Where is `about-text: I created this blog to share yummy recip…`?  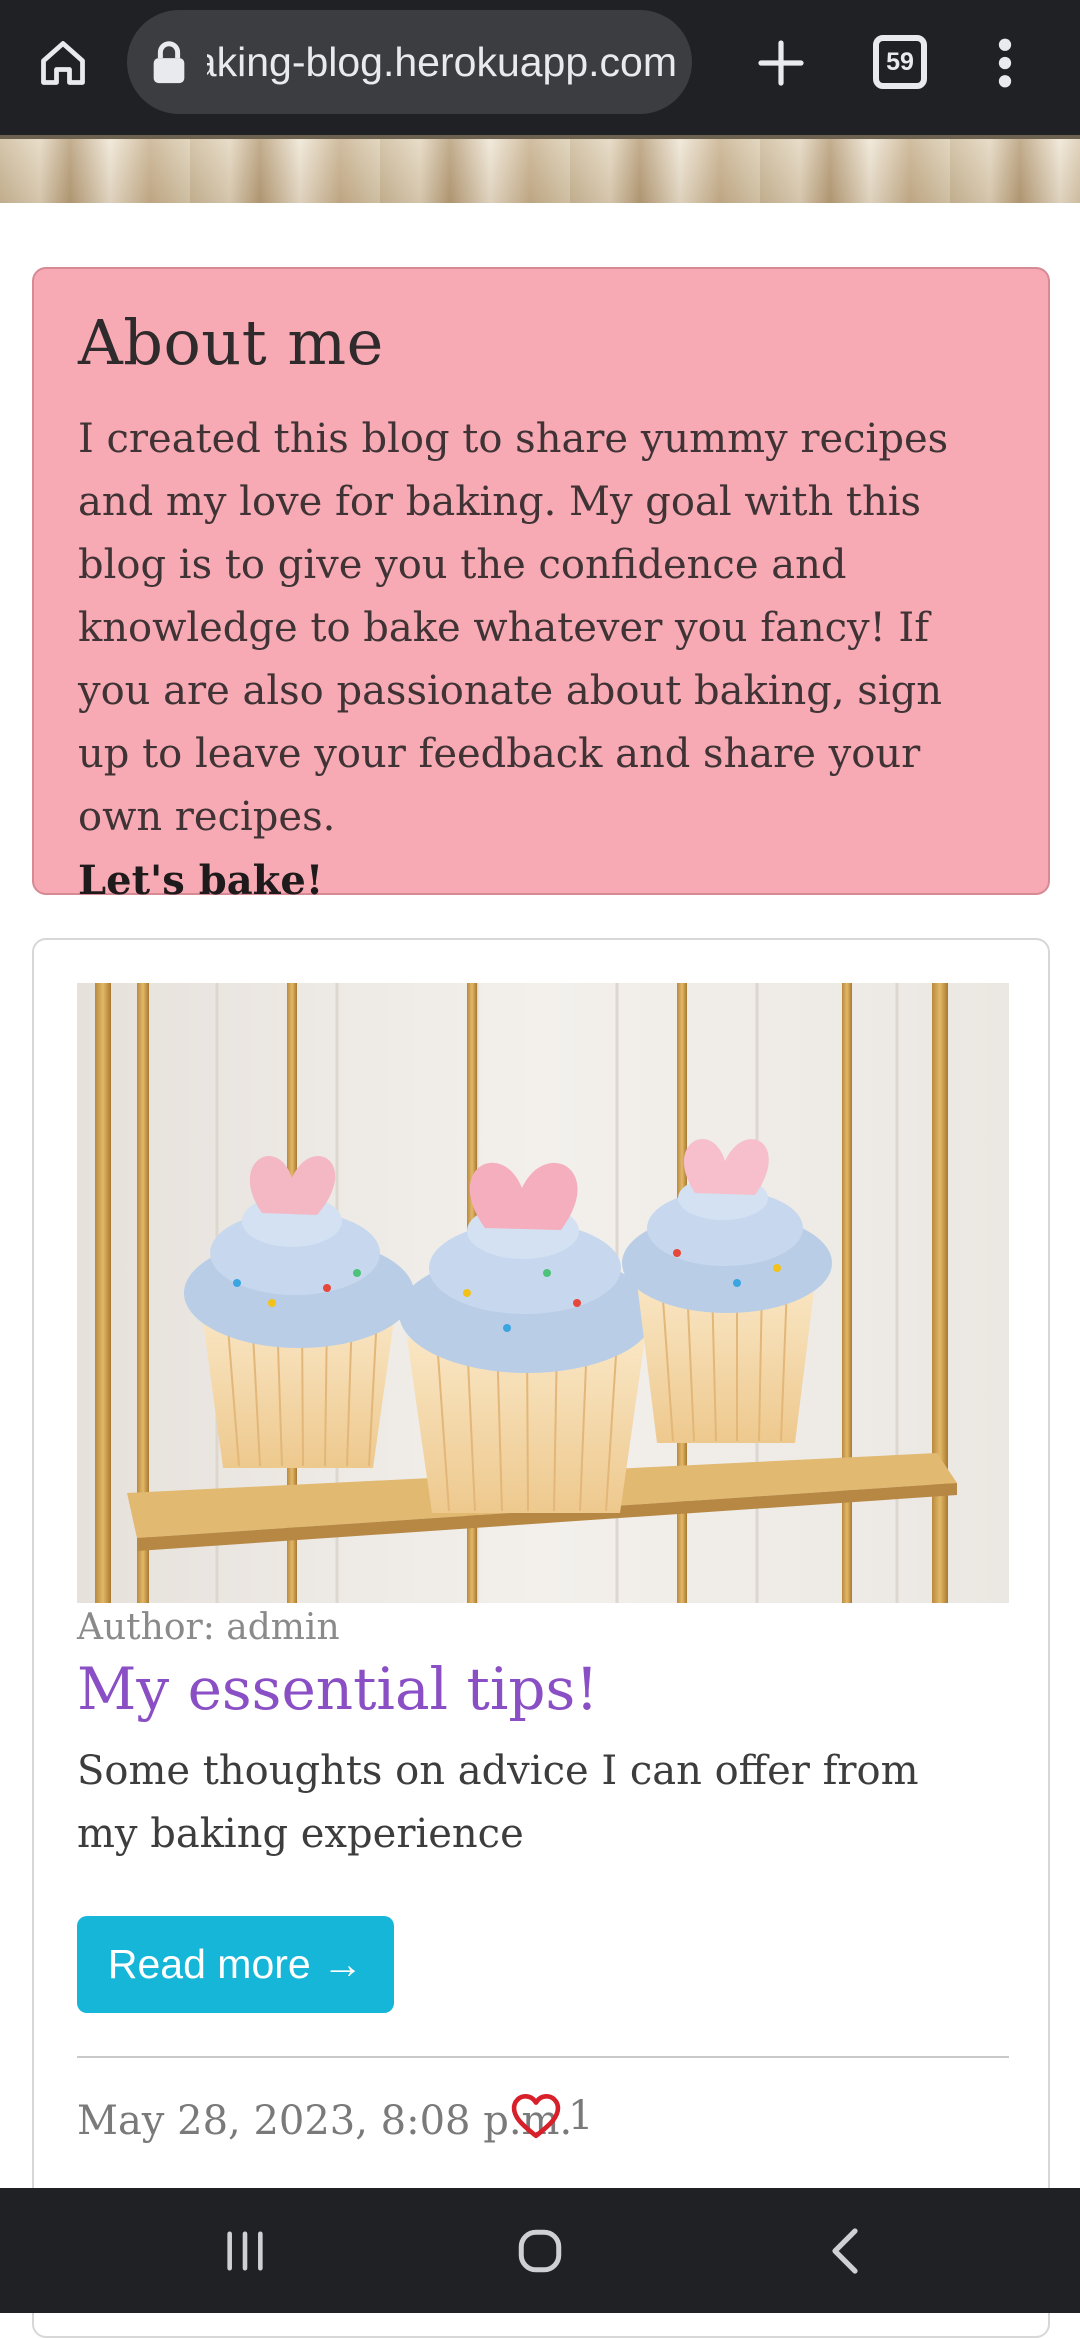 about-text: I created this blog to share yummy recip… is located at coordinates (513, 628).